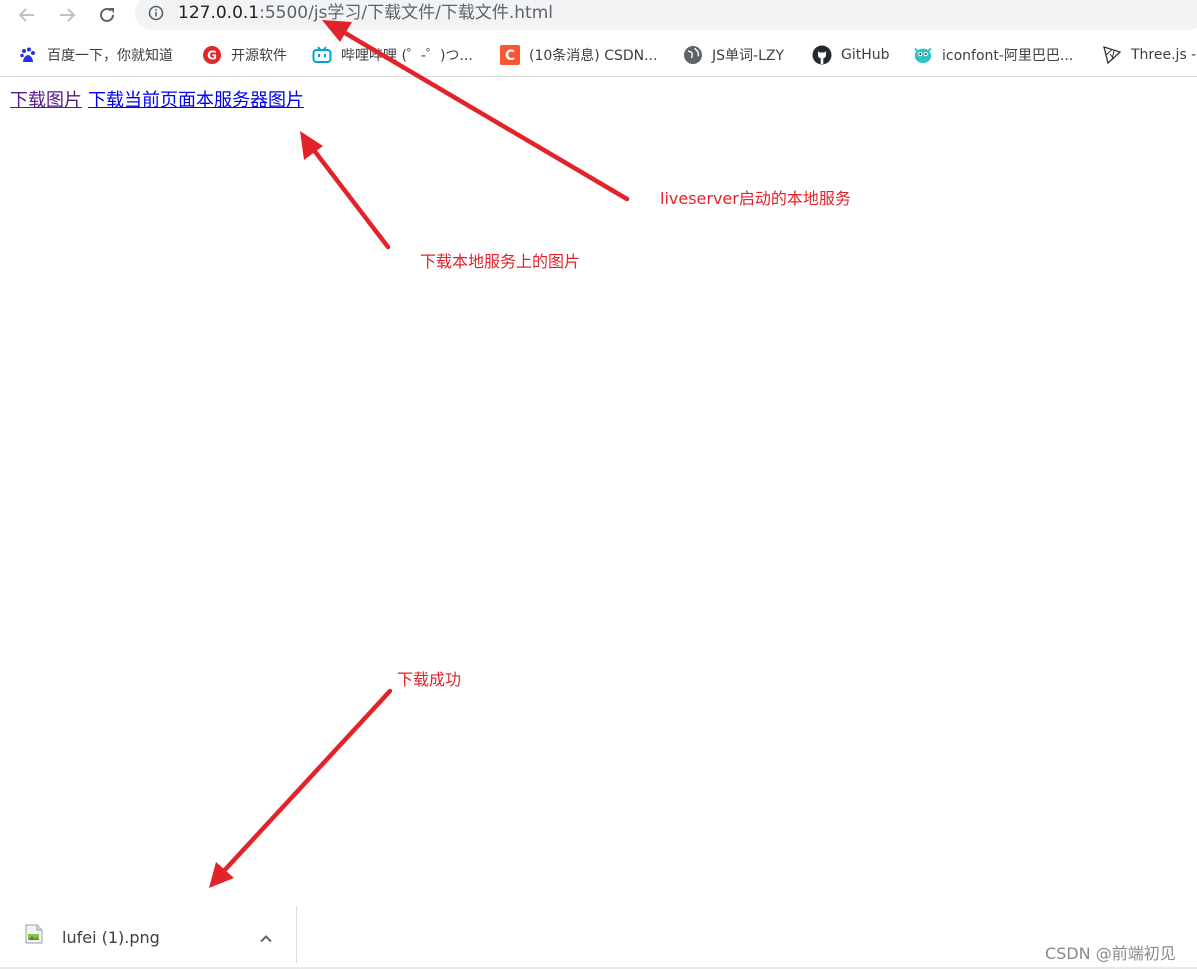 This screenshot has width=1197, height=969. What do you see at coordinates (598, 934) in the screenshot?
I see `download-shelf: lufei (1).png` at bounding box center [598, 934].